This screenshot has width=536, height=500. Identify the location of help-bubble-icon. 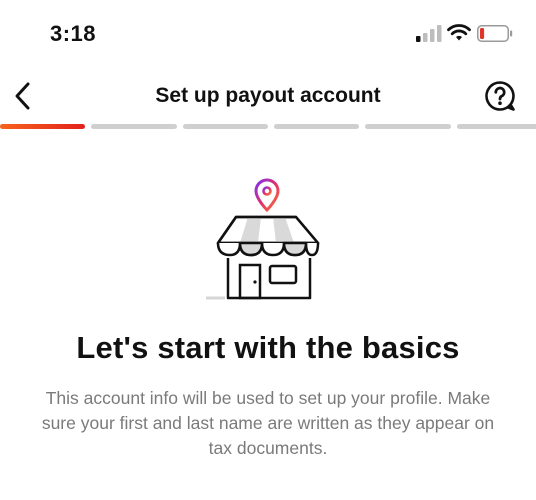
(500, 96).